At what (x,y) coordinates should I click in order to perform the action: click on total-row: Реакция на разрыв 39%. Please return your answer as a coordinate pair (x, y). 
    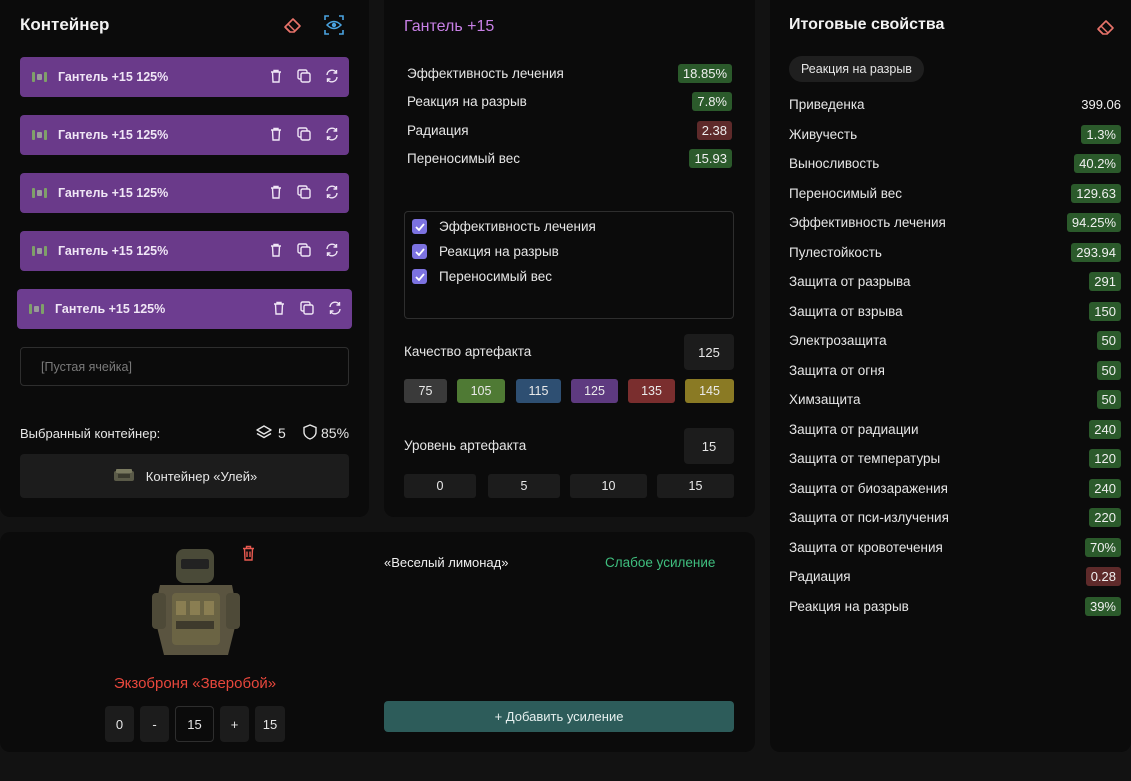
    Looking at the image, I should click on (955, 606).